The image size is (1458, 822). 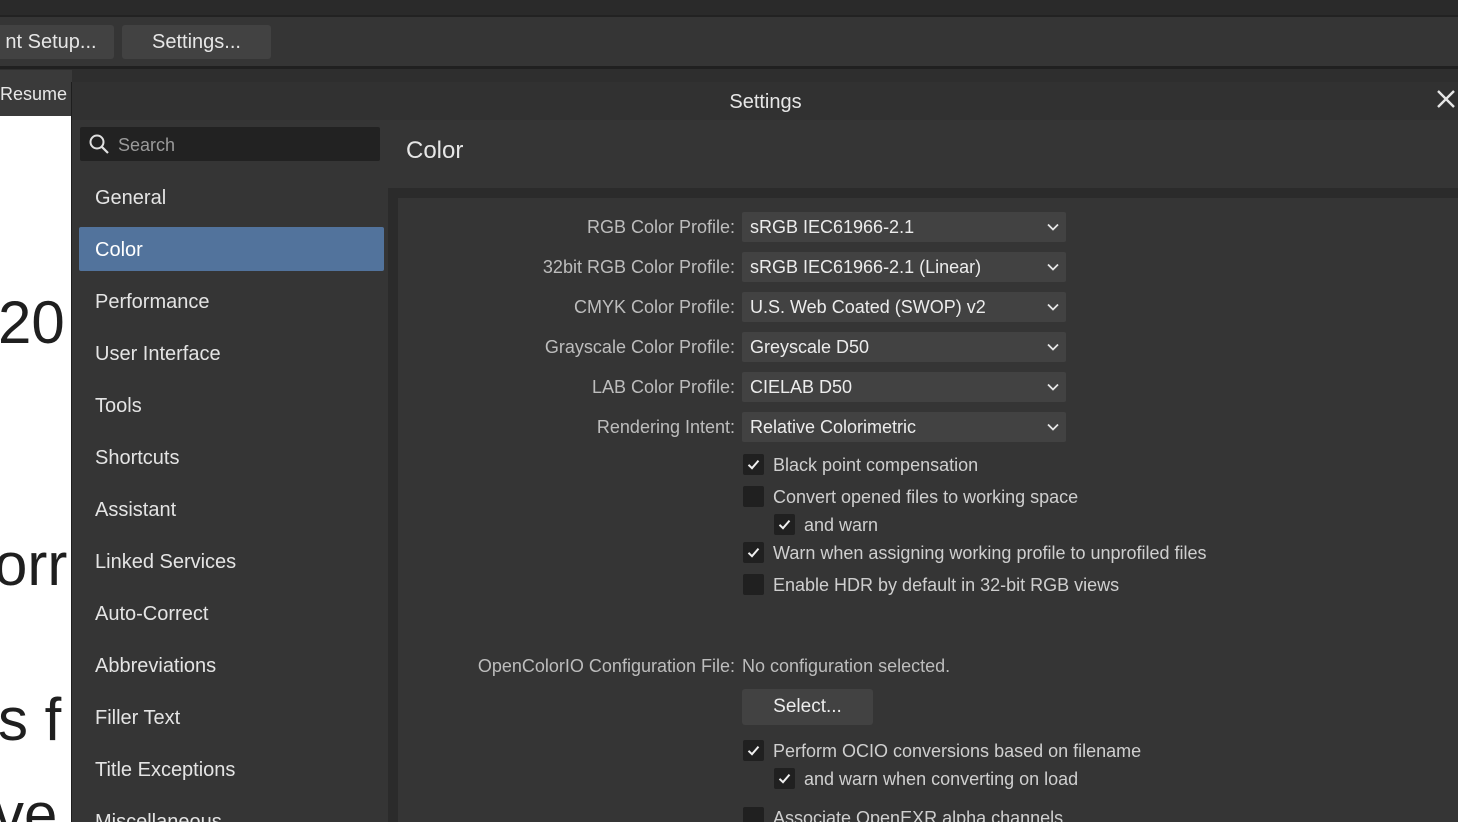 What do you see at coordinates (231, 613) in the screenshot?
I see `nav-item-auto-correct: Auto-Correct` at bounding box center [231, 613].